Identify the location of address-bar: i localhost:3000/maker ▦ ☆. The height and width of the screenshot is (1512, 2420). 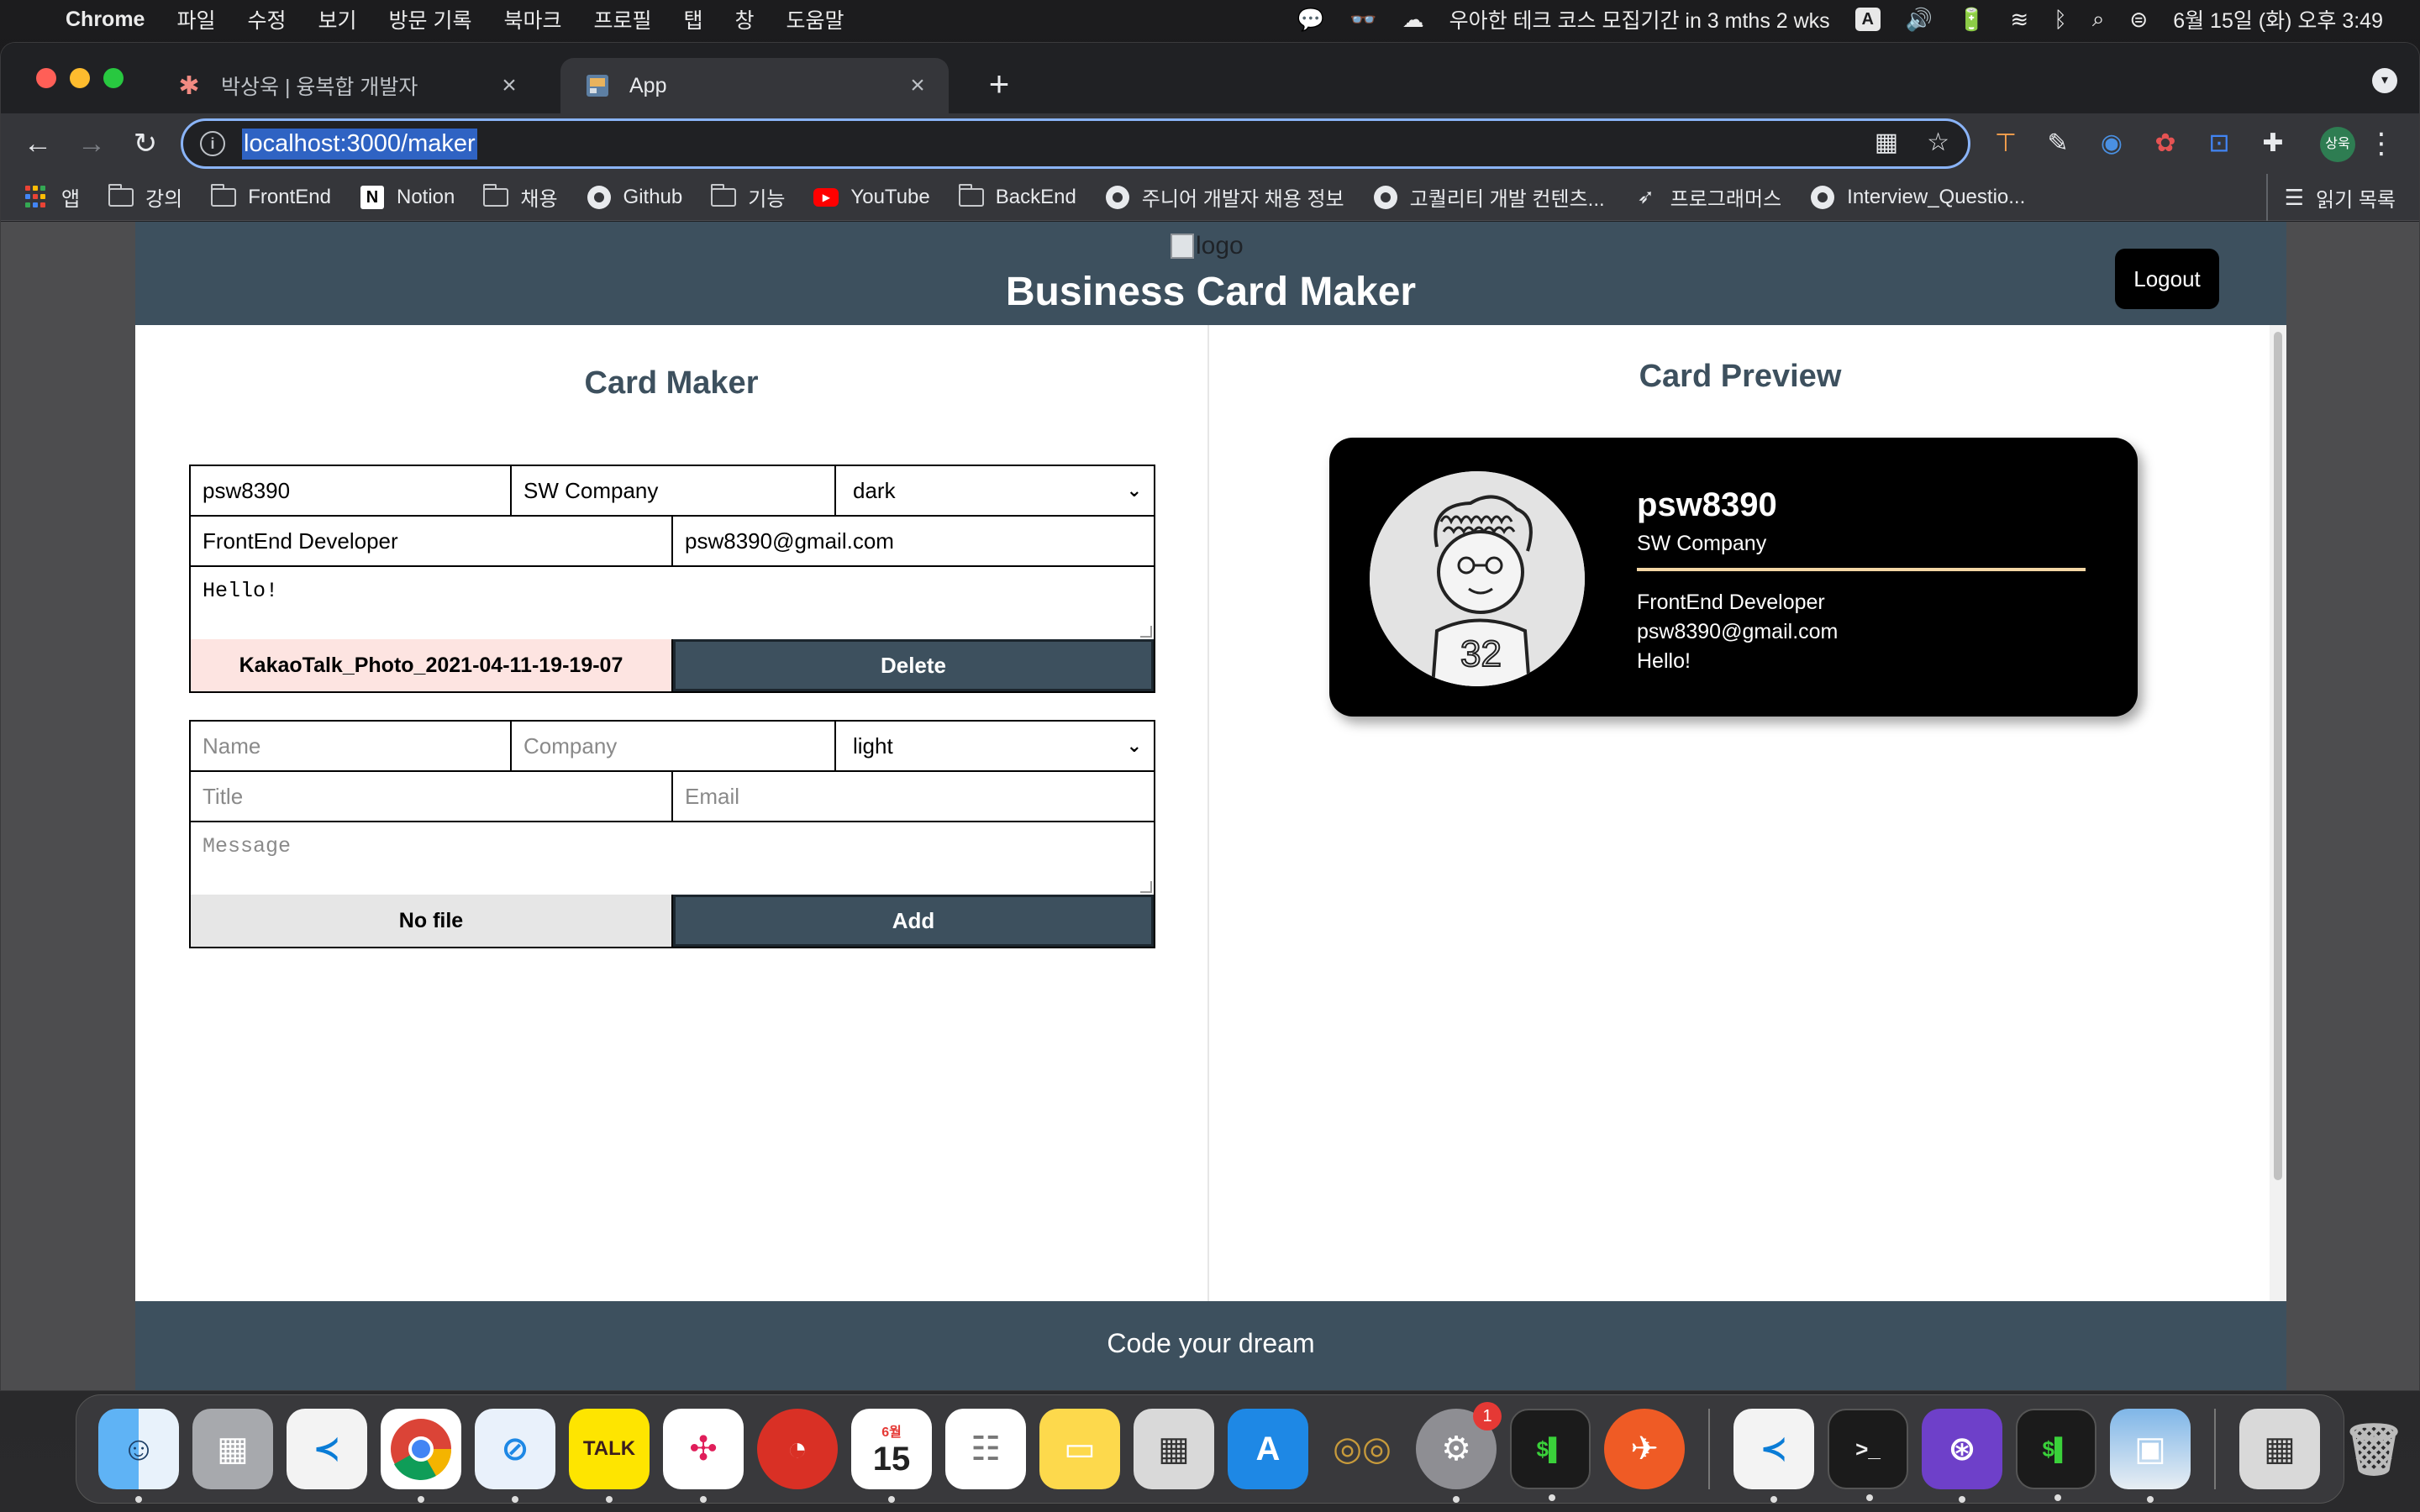
(1075, 143).